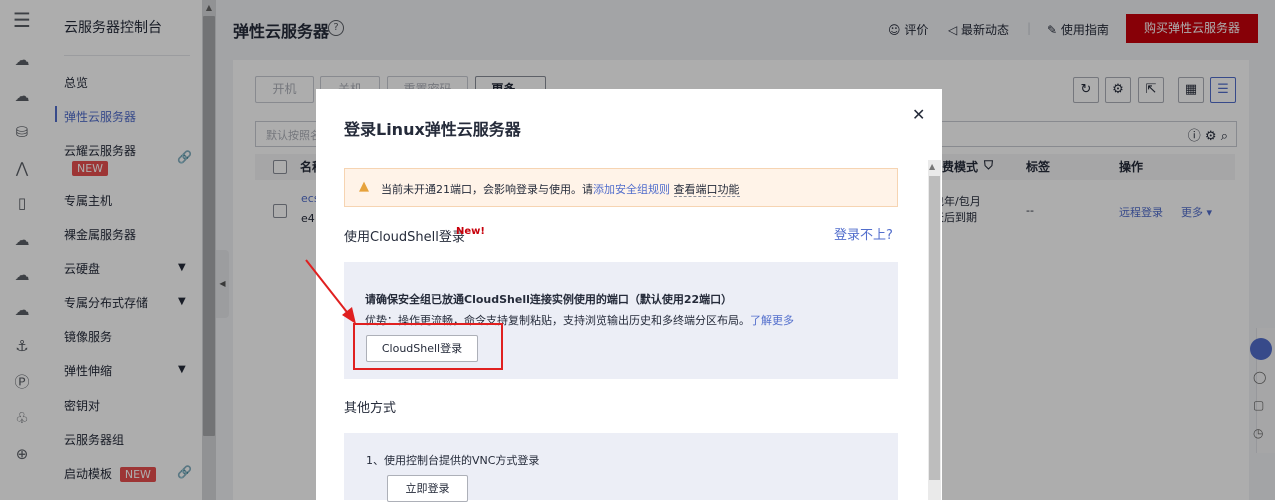 This screenshot has width=1275, height=502. Describe the element at coordinates (330, 291) in the screenshot. I see `annotation-arrow` at that location.